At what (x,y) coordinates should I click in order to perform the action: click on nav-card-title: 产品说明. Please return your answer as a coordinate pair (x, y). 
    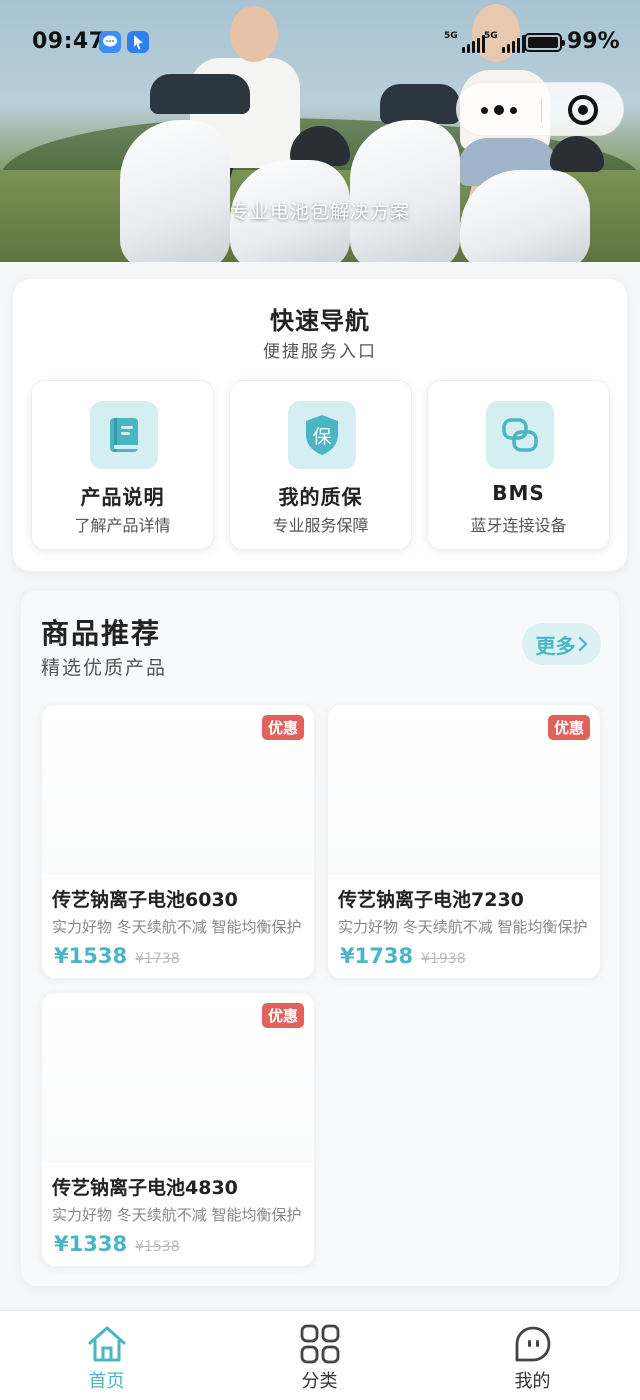
    Looking at the image, I should click on (122, 497).